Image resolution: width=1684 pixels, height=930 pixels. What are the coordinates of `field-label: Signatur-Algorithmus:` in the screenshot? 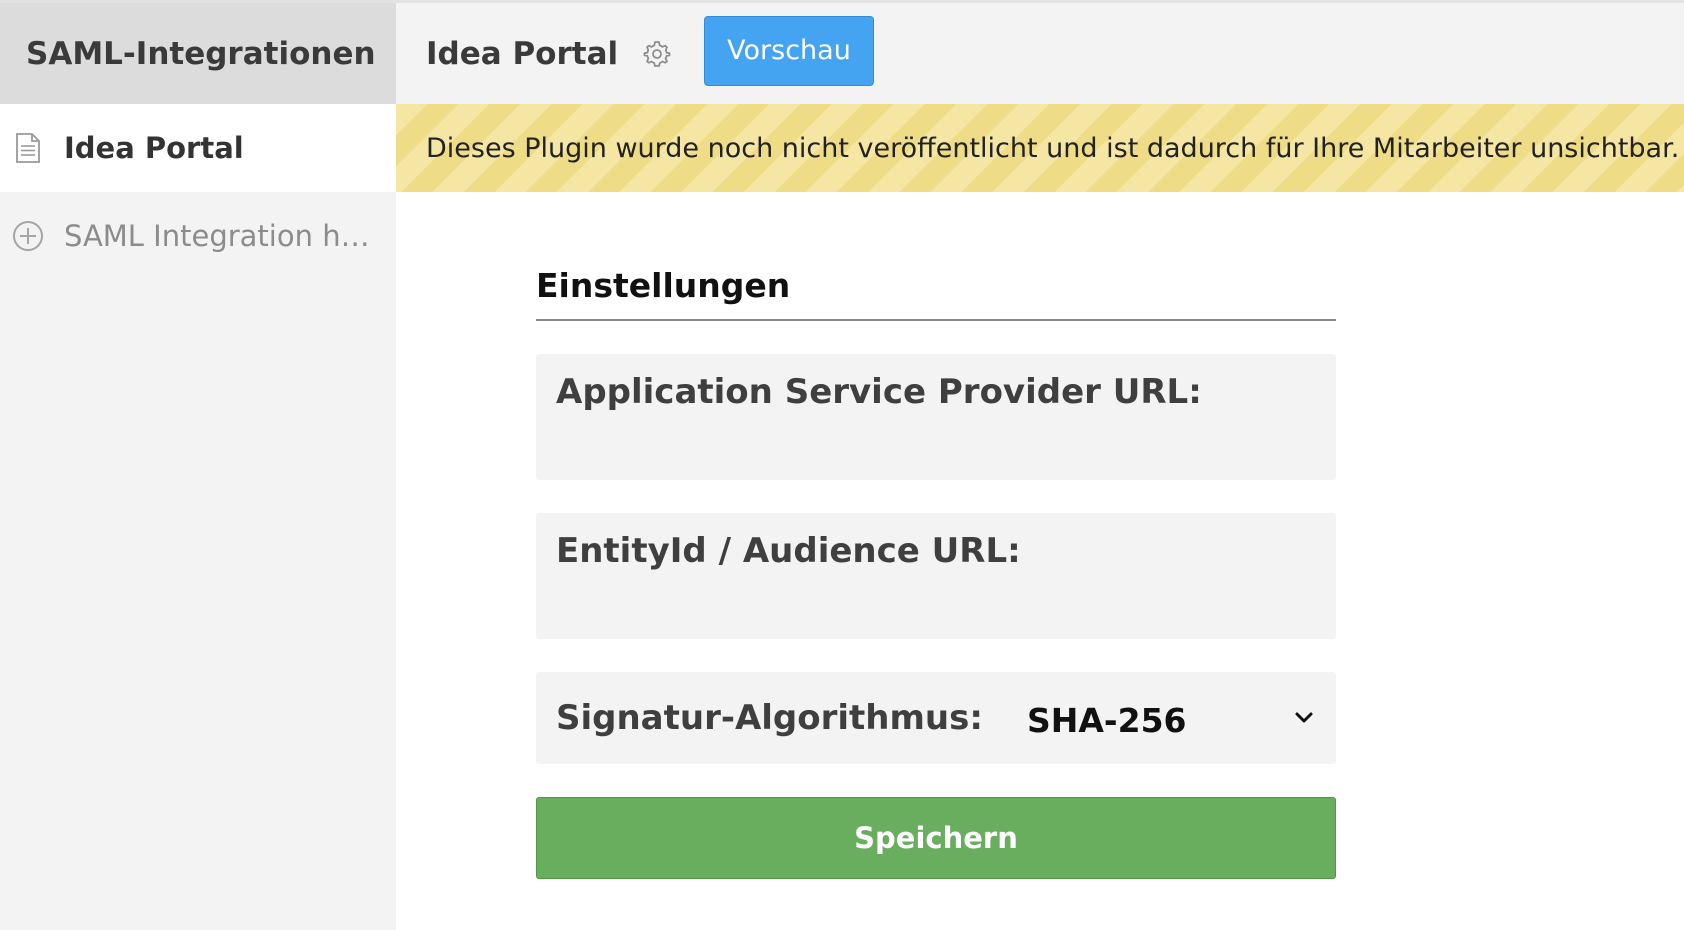 It's located at (769, 718).